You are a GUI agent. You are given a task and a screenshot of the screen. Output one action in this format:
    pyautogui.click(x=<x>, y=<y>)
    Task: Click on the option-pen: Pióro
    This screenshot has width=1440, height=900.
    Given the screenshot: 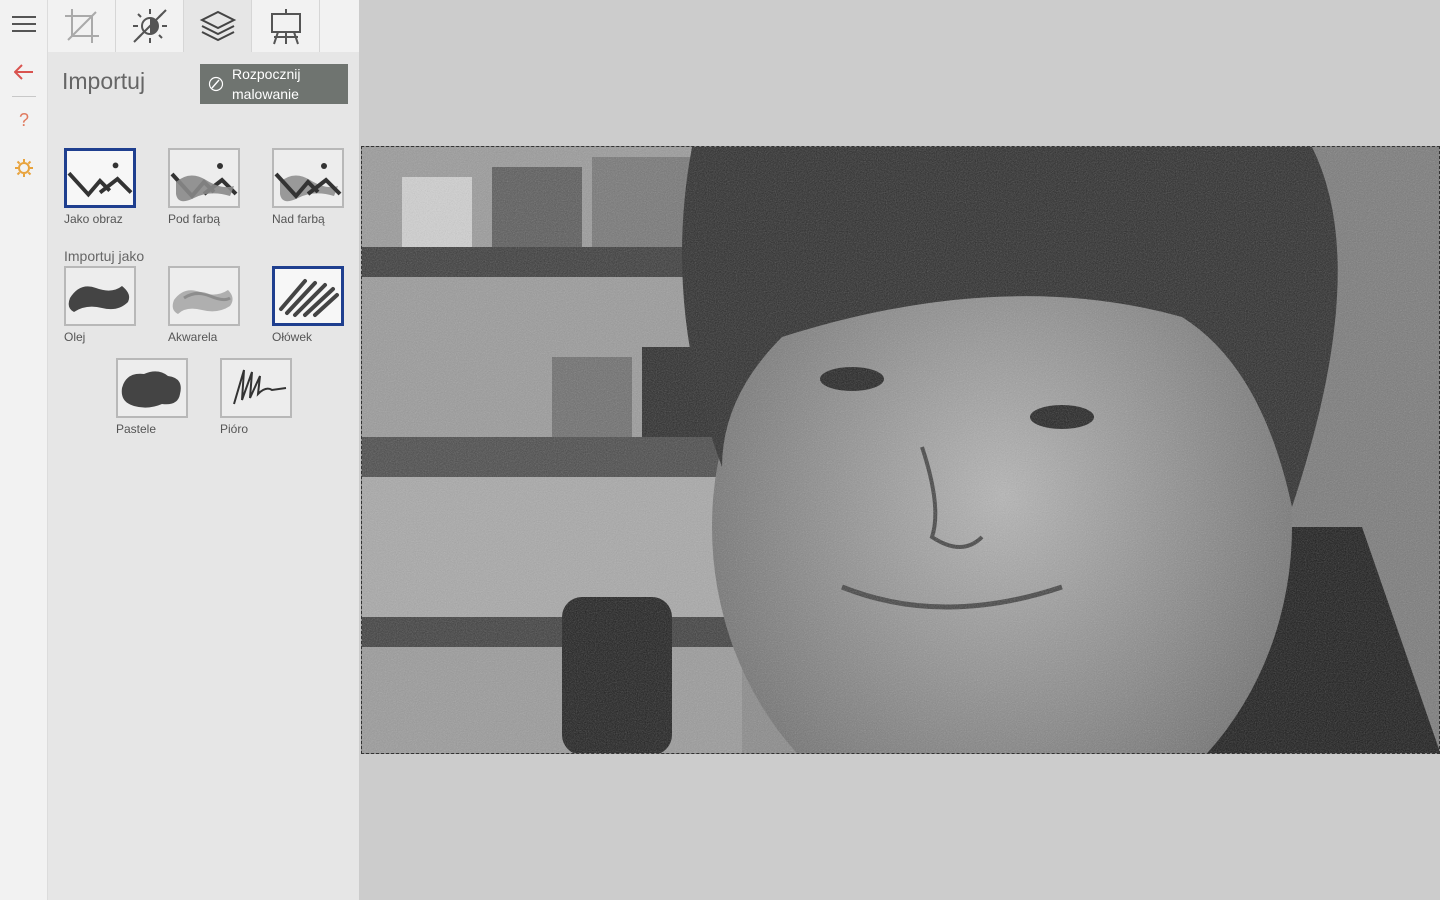 What is the action you would take?
    pyautogui.click(x=265, y=397)
    